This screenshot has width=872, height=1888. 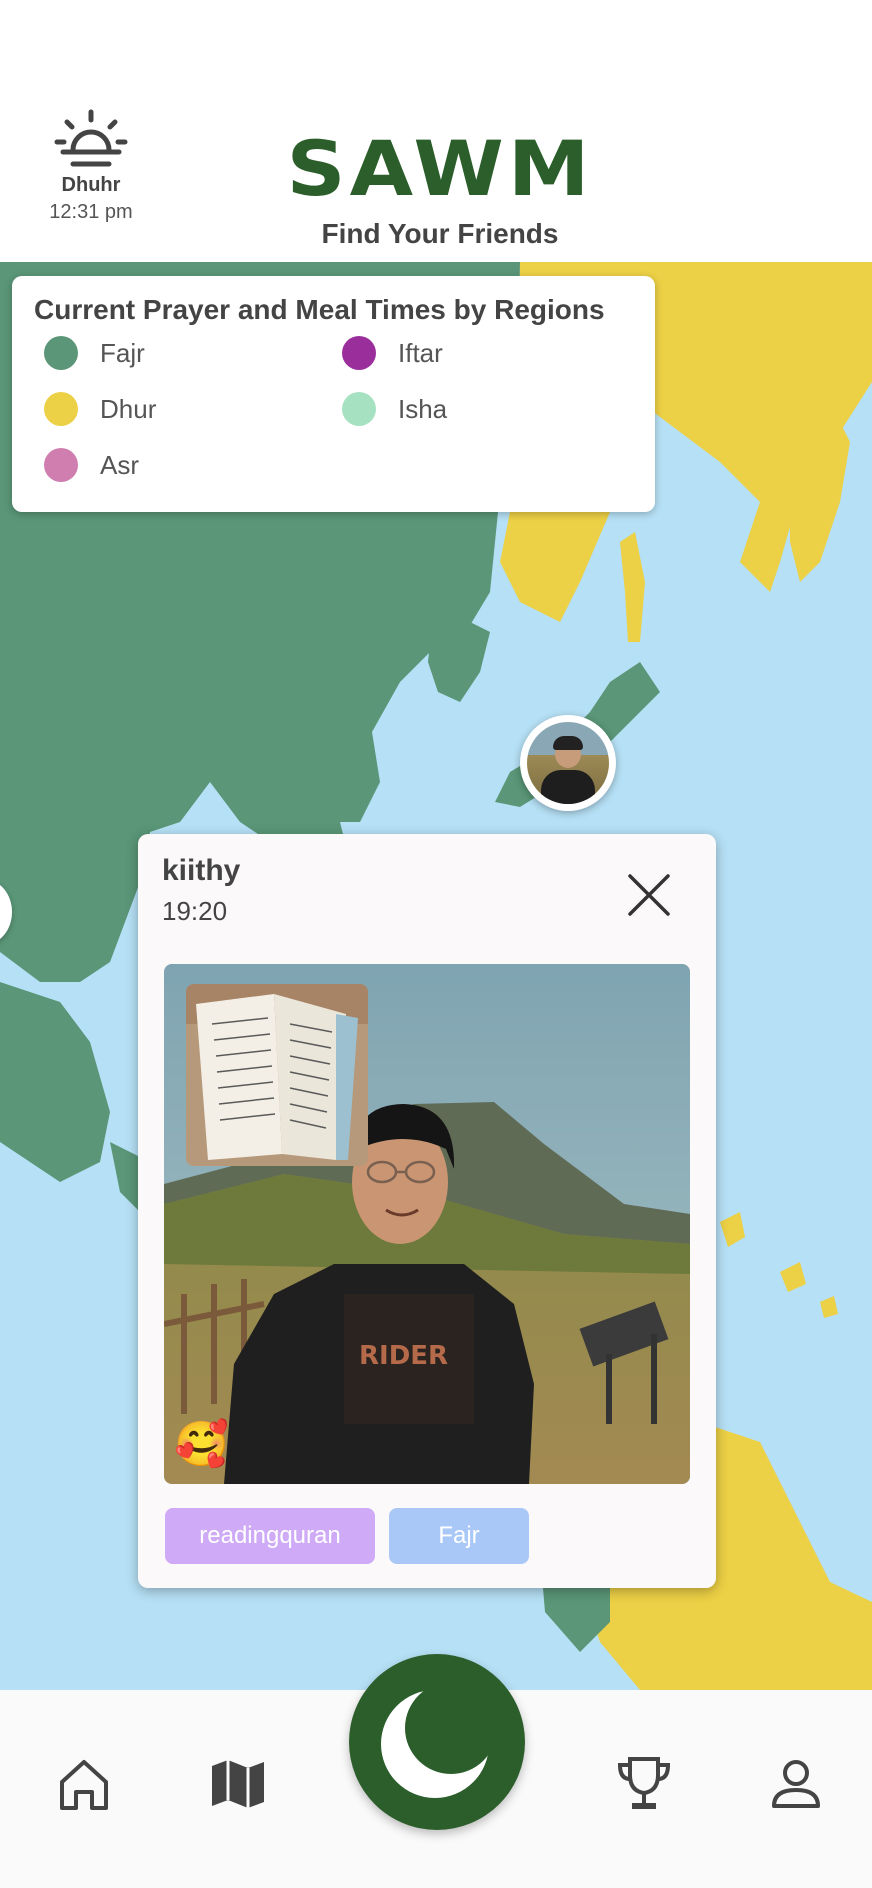 I want to click on crescent-icon, so click(x=439, y=1740).